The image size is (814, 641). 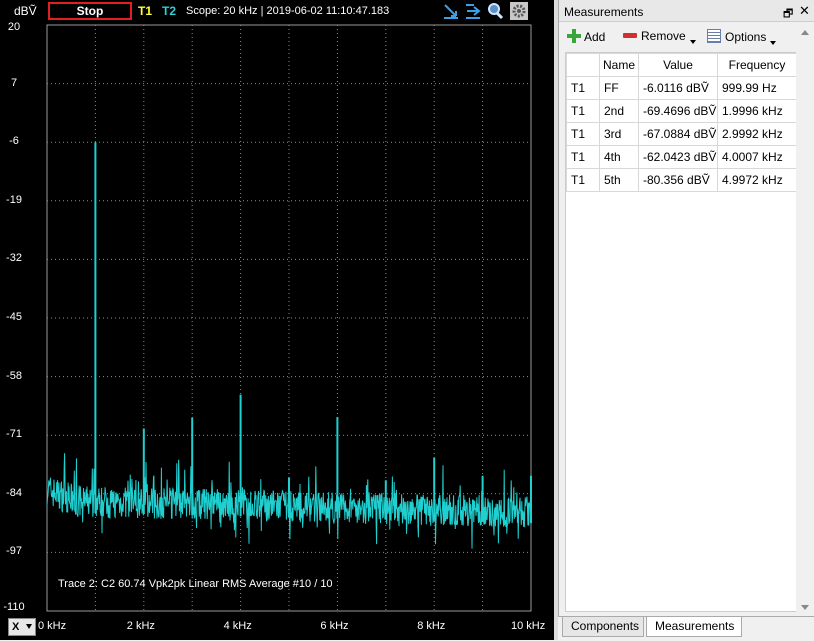 I want to click on add-button: Add, so click(x=586, y=36).